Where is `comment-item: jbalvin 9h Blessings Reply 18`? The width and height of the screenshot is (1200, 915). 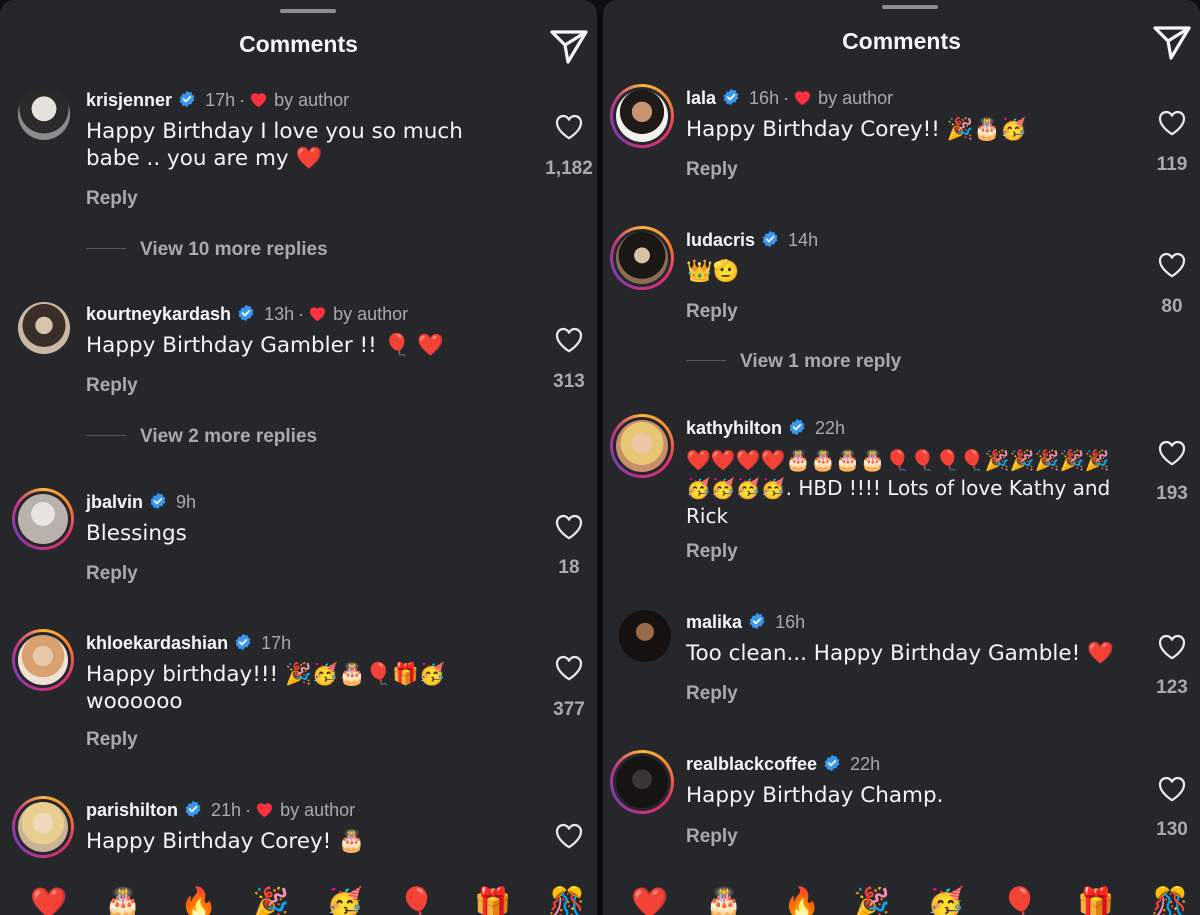 comment-item: jbalvin 9h Blessings Reply 18 is located at coordinates (298, 559).